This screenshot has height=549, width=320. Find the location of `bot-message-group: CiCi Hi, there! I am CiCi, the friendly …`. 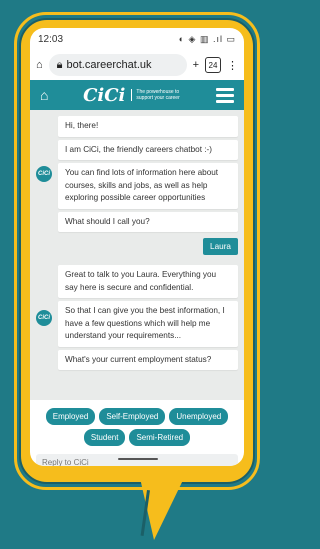

bot-message-group: CiCi Hi, there! I am CiCi, the friendly … is located at coordinates (137, 174).